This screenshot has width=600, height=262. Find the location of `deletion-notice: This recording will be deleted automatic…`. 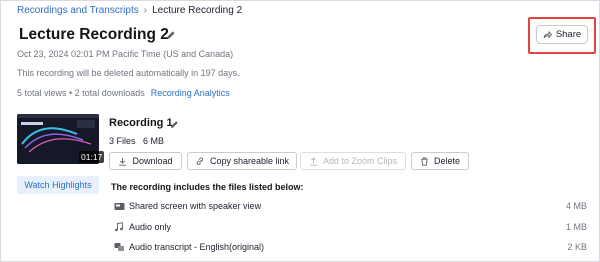

deletion-notice: This recording will be deleted automatic… is located at coordinates (128, 73).